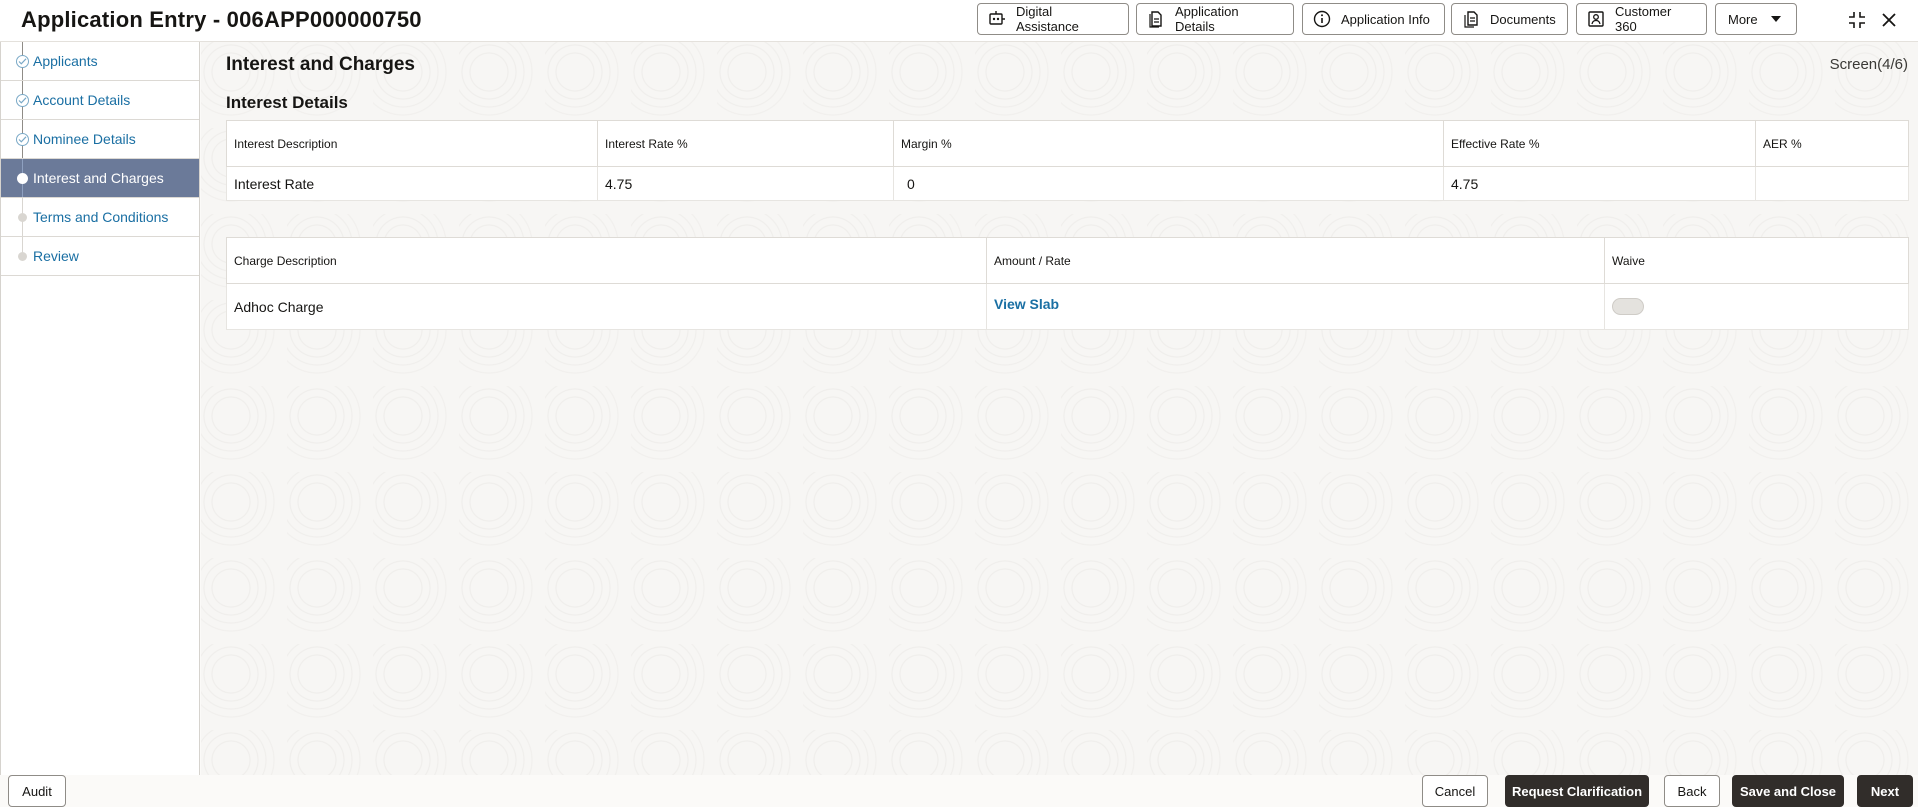  Describe the element at coordinates (745, 143) in the screenshot. I see `column-header: Interest Rate %` at that location.